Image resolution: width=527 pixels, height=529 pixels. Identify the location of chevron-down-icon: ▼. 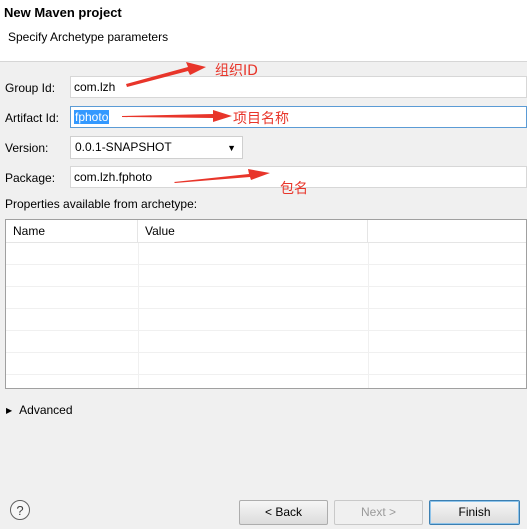
(231, 148).